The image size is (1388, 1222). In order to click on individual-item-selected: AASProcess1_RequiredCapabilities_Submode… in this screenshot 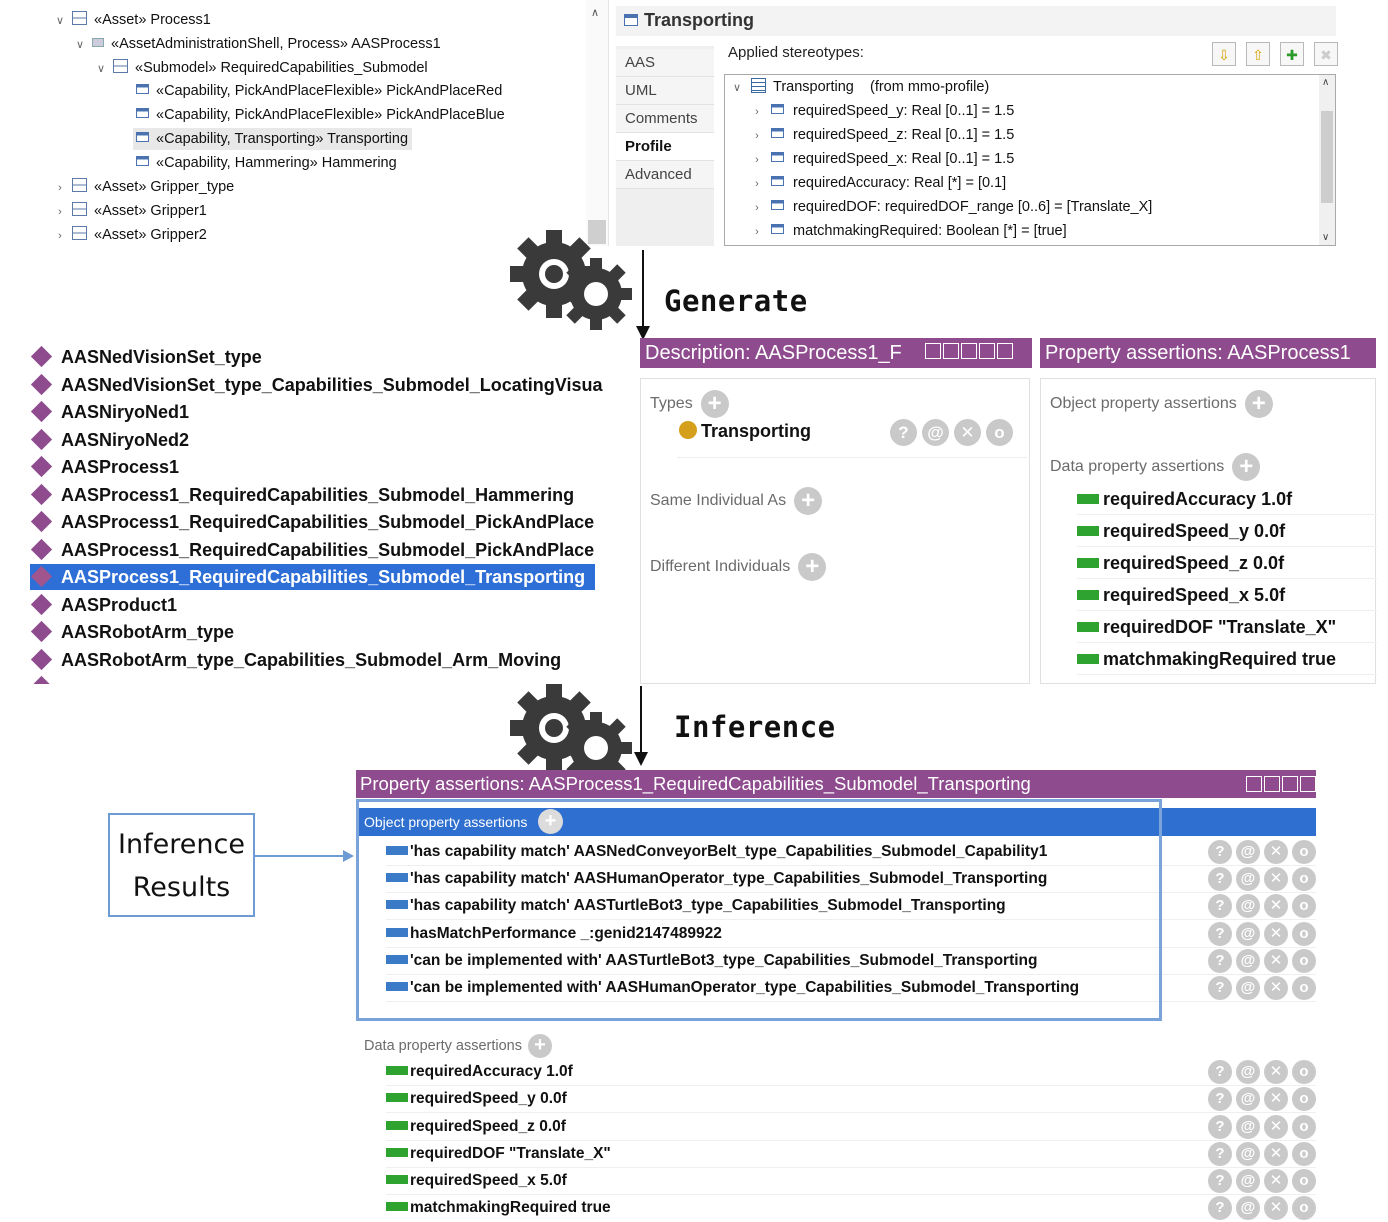, I will do `click(313, 577)`.